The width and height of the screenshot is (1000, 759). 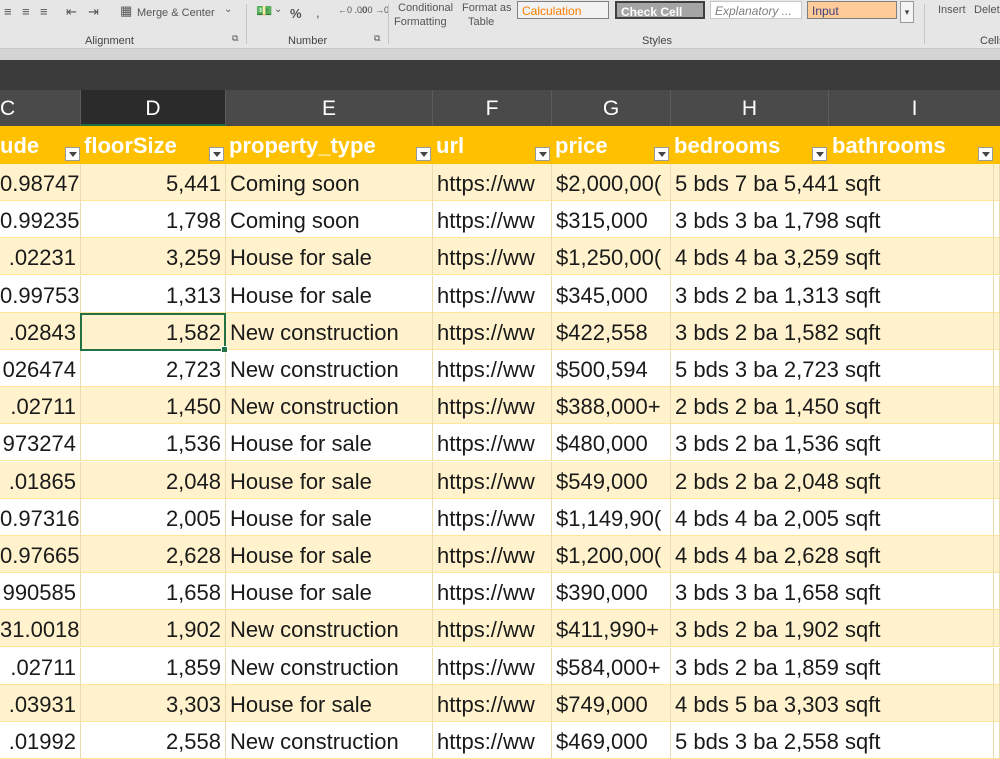 What do you see at coordinates (660, 10) in the screenshot?
I see `style-check-cell: Check Cell` at bounding box center [660, 10].